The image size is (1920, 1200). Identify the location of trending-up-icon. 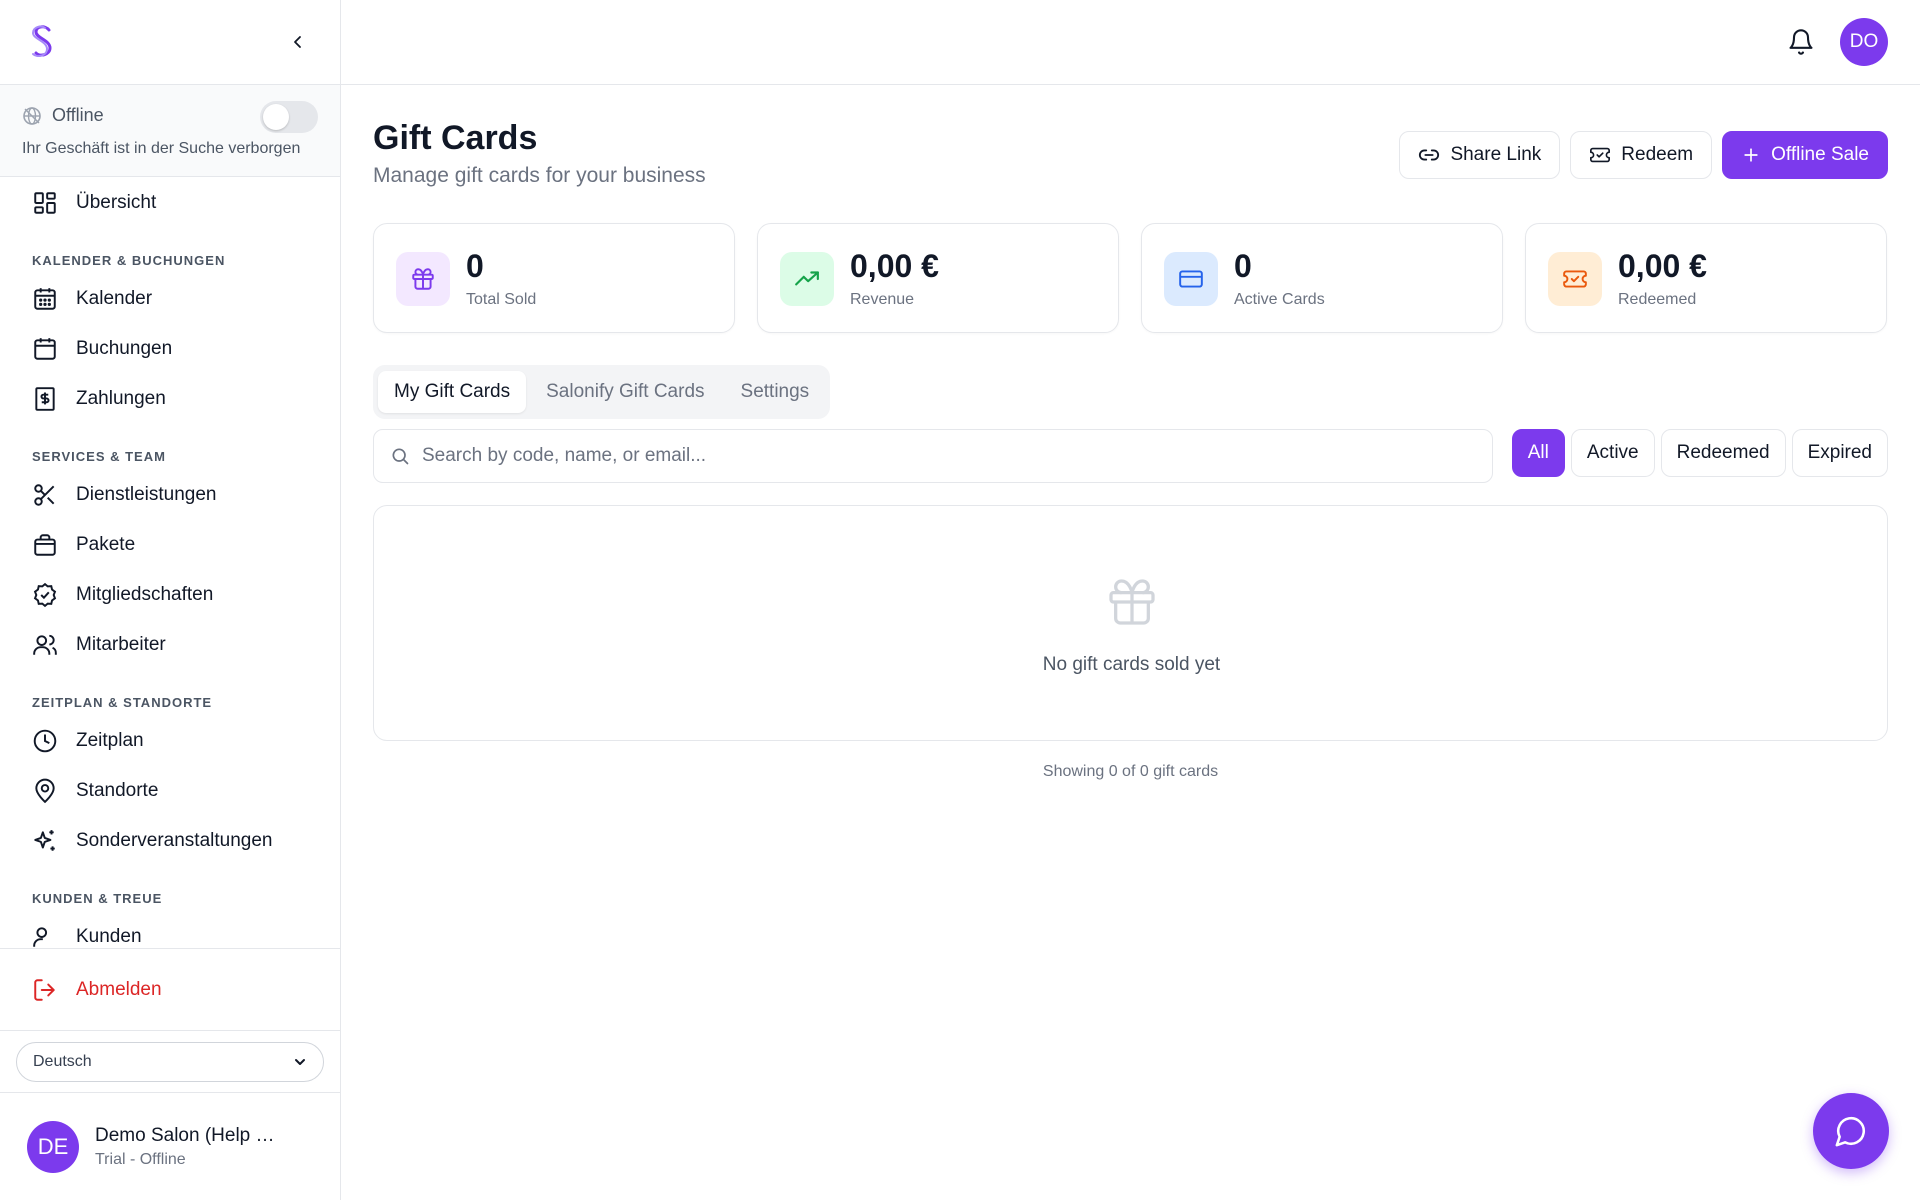
(807, 278).